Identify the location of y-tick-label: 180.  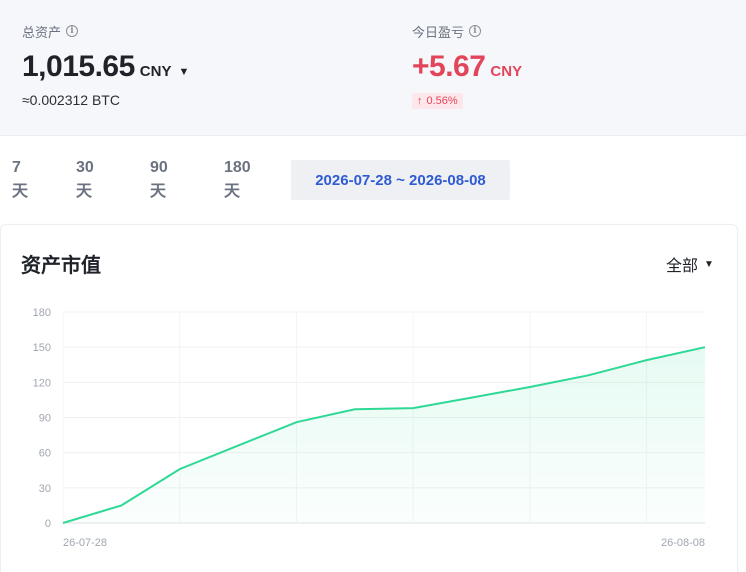
(42, 313).